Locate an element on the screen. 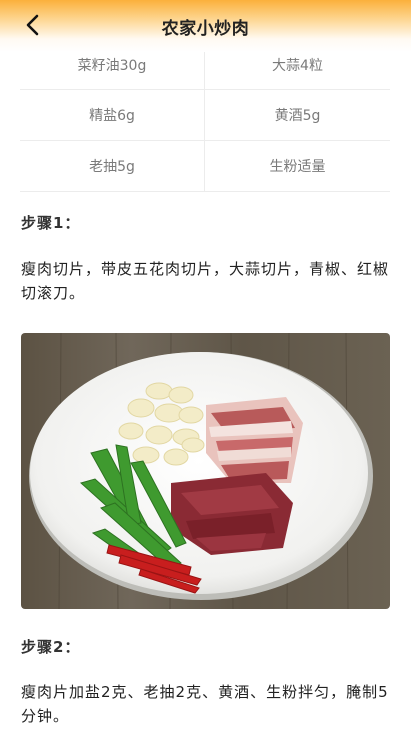 This screenshot has height=731, width=411. ingredient-cell: 老抽5g is located at coordinates (112, 166).